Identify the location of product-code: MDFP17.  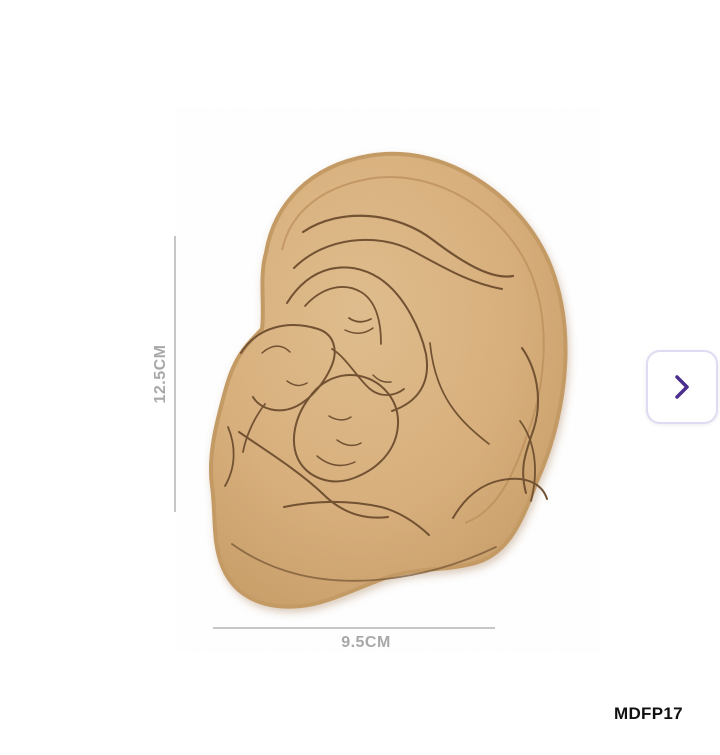
(648, 713).